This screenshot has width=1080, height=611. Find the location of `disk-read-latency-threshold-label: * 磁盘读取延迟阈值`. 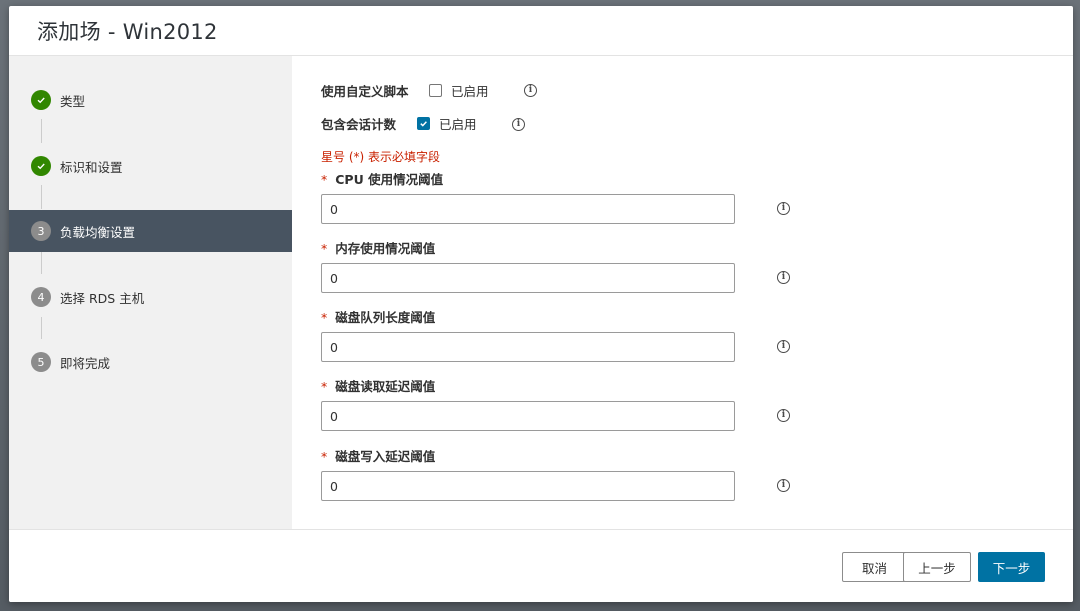

disk-read-latency-threshold-label: * 磁盘读取延迟阈值 is located at coordinates (378, 385).